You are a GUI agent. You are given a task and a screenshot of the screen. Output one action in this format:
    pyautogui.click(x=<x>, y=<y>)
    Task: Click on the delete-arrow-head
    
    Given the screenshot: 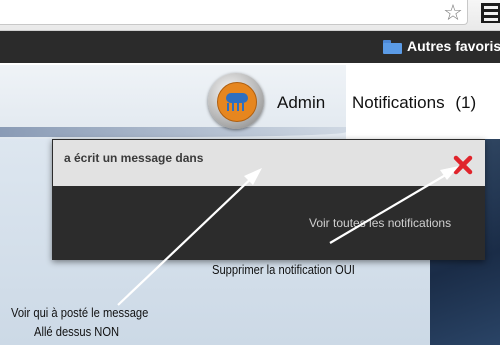 What is the action you would take?
    pyautogui.click(x=449, y=173)
    